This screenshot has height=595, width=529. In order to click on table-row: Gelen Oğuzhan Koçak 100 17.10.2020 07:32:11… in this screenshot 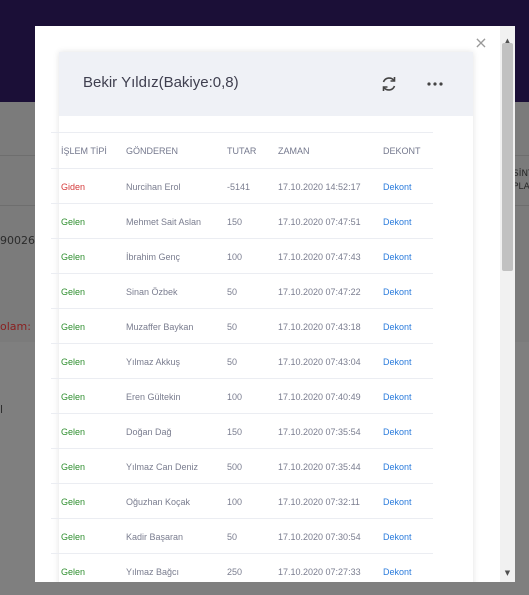, I will do `click(242, 501)`.